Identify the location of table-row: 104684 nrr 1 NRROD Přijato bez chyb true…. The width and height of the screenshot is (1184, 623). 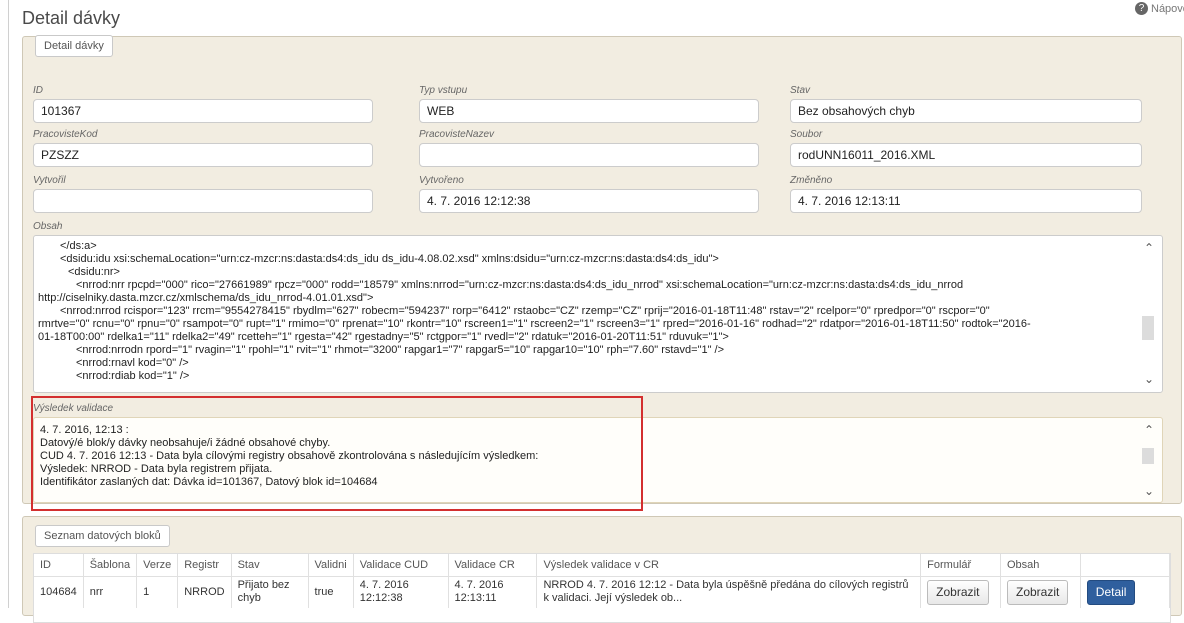
(602, 592).